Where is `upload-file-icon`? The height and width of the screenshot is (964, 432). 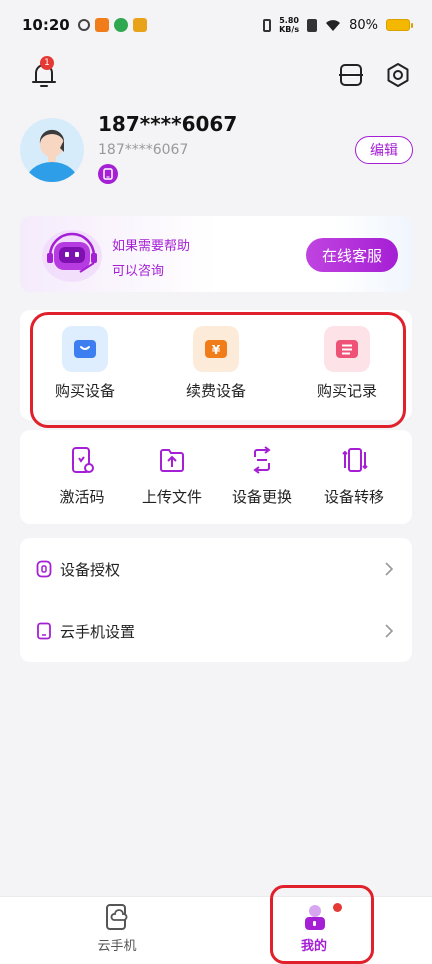
upload-file-icon is located at coordinates (172, 460).